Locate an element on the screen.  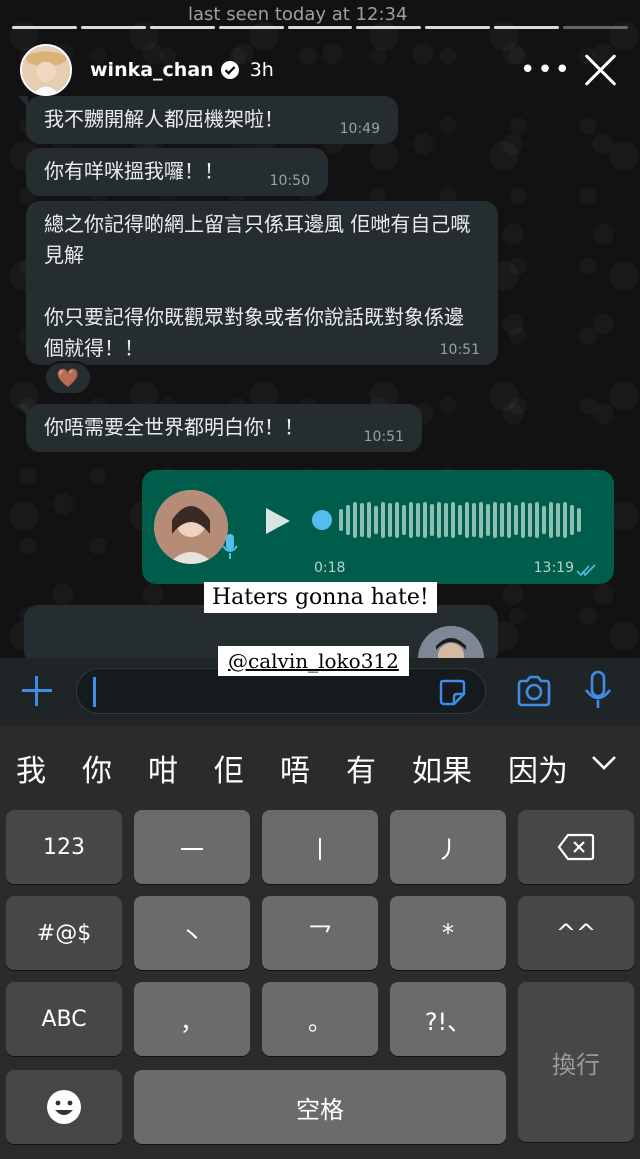
key-symbols: #@$ is located at coordinates (64, 933).